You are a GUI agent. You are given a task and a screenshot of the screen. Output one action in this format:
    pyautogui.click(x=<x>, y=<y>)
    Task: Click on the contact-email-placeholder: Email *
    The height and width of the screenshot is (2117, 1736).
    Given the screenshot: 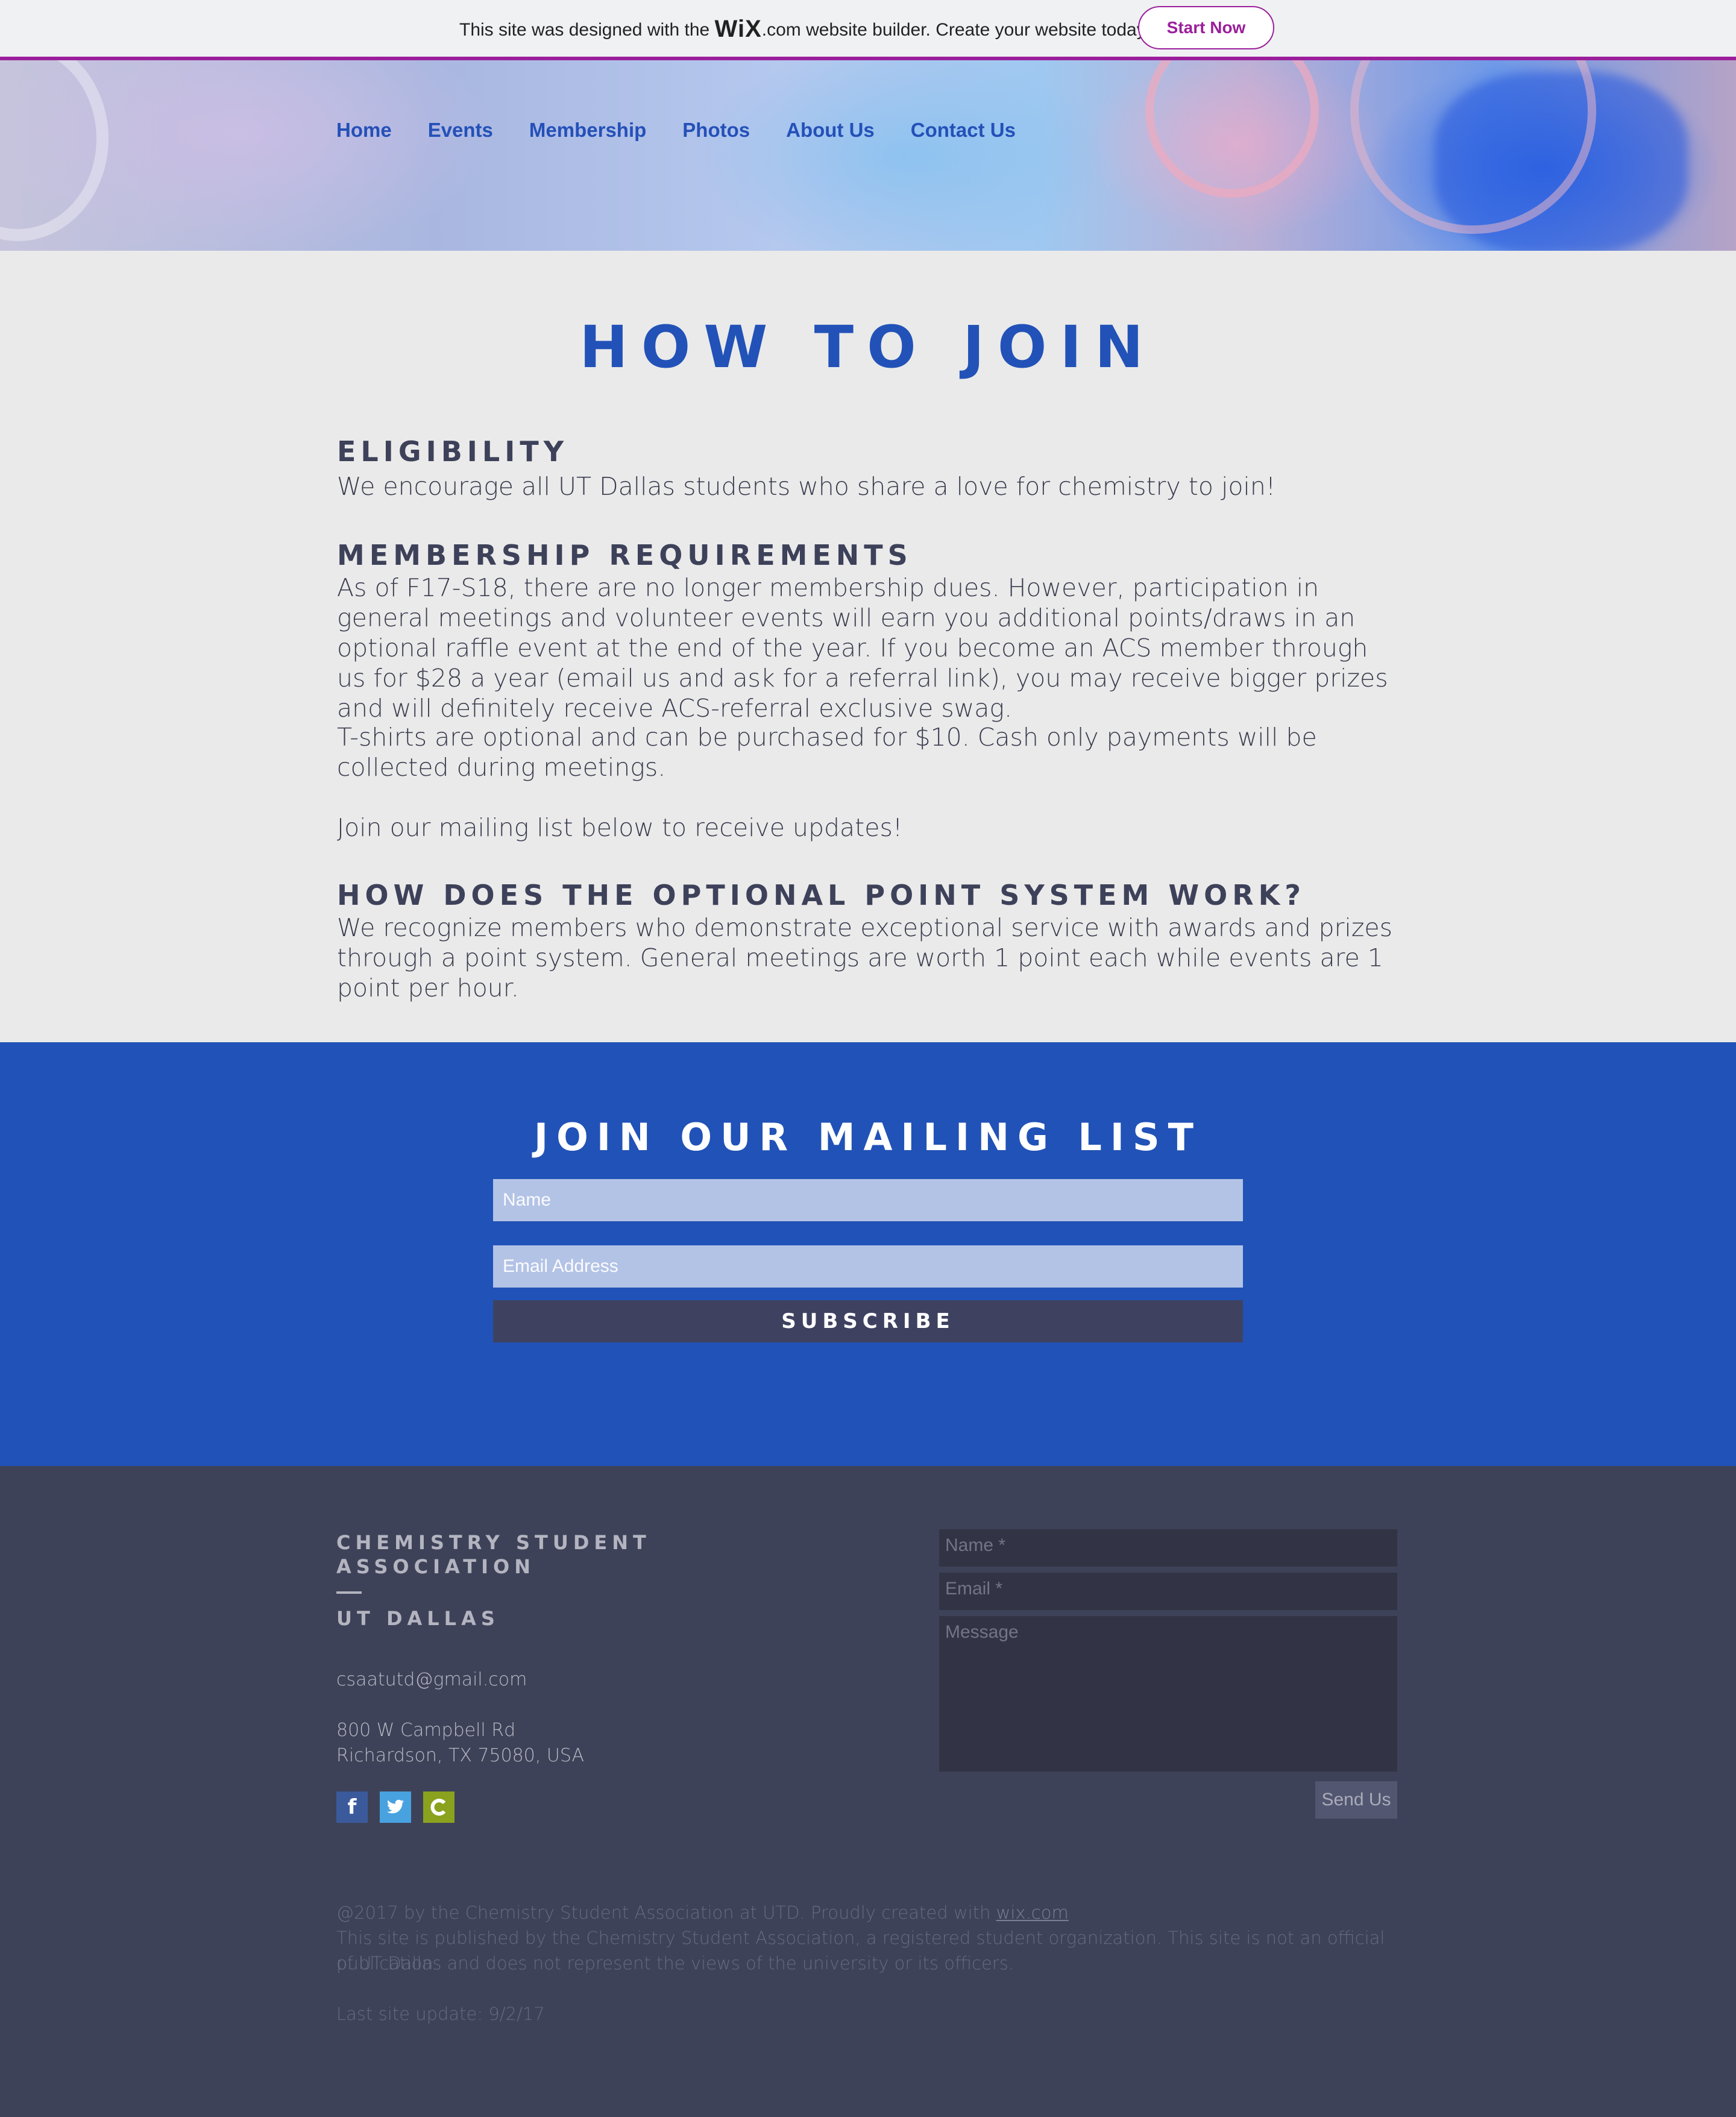 What is the action you would take?
    pyautogui.click(x=974, y=1589)
    